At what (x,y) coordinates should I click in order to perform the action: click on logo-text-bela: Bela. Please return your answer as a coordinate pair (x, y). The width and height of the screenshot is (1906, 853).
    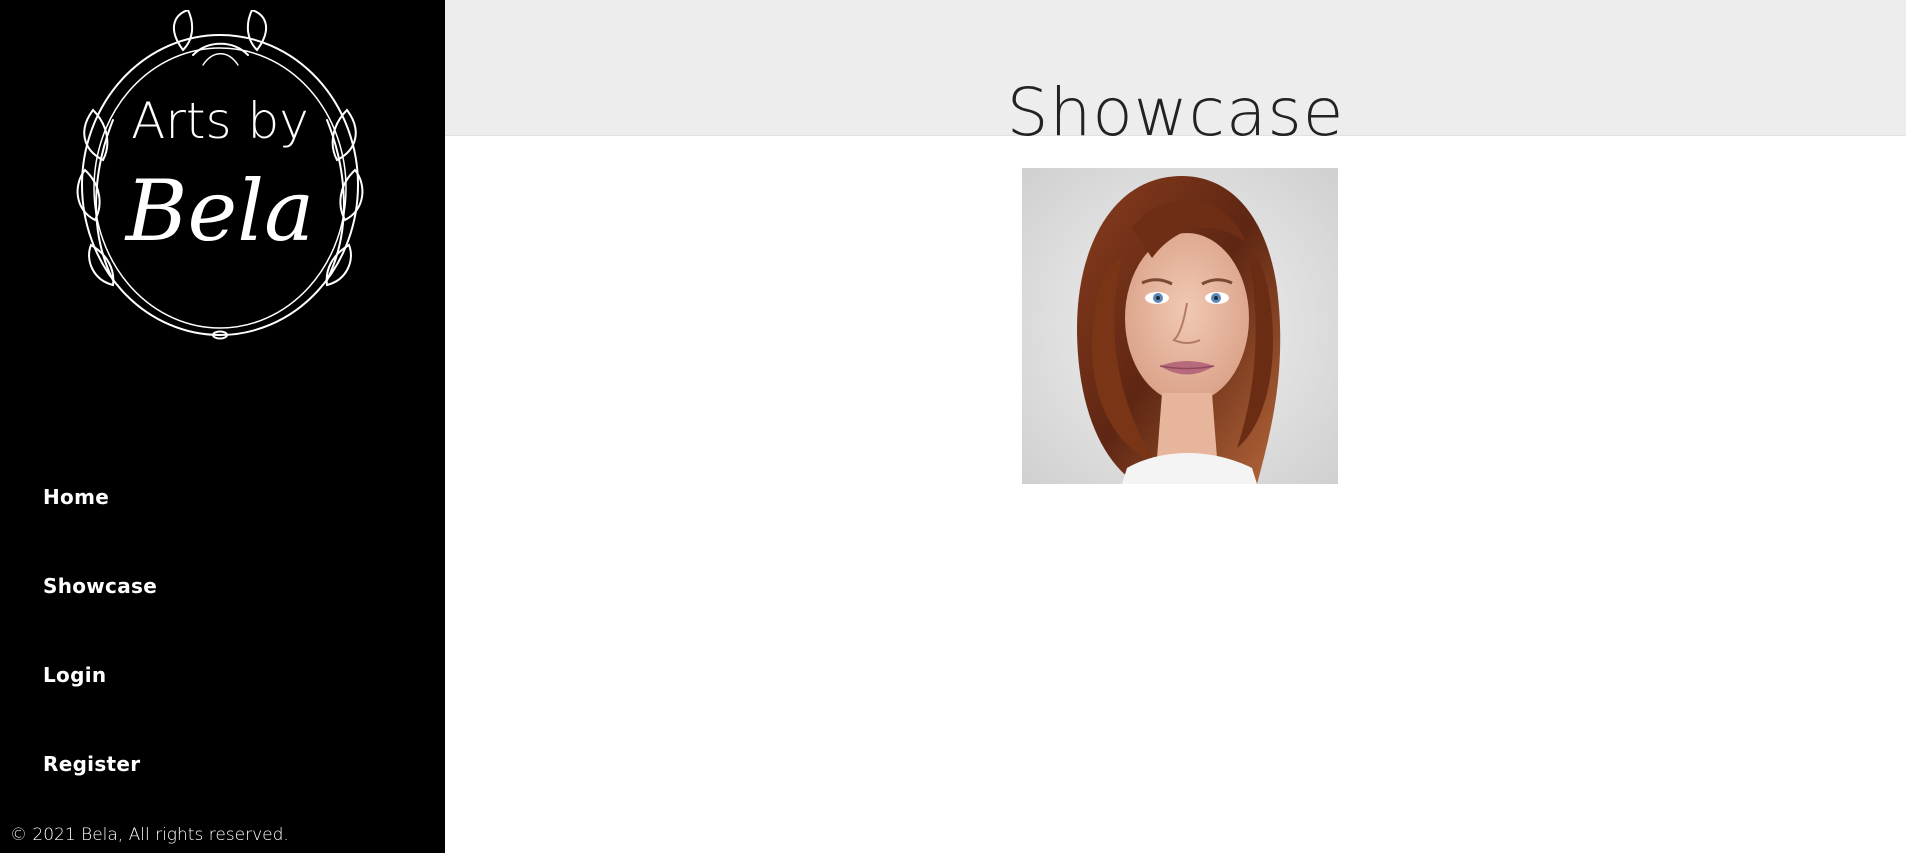
    Looking at the image, I should click on (219, 211).